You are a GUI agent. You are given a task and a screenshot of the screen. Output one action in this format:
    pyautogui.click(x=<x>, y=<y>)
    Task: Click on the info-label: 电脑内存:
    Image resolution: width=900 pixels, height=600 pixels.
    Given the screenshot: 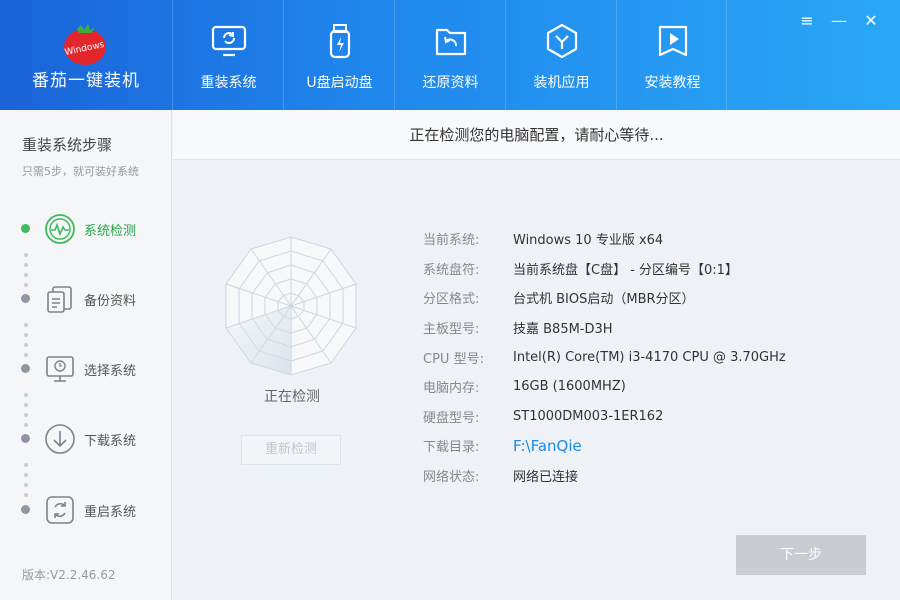 What is the action you would take?
    pyautogui.click(x=451, y=389)
    